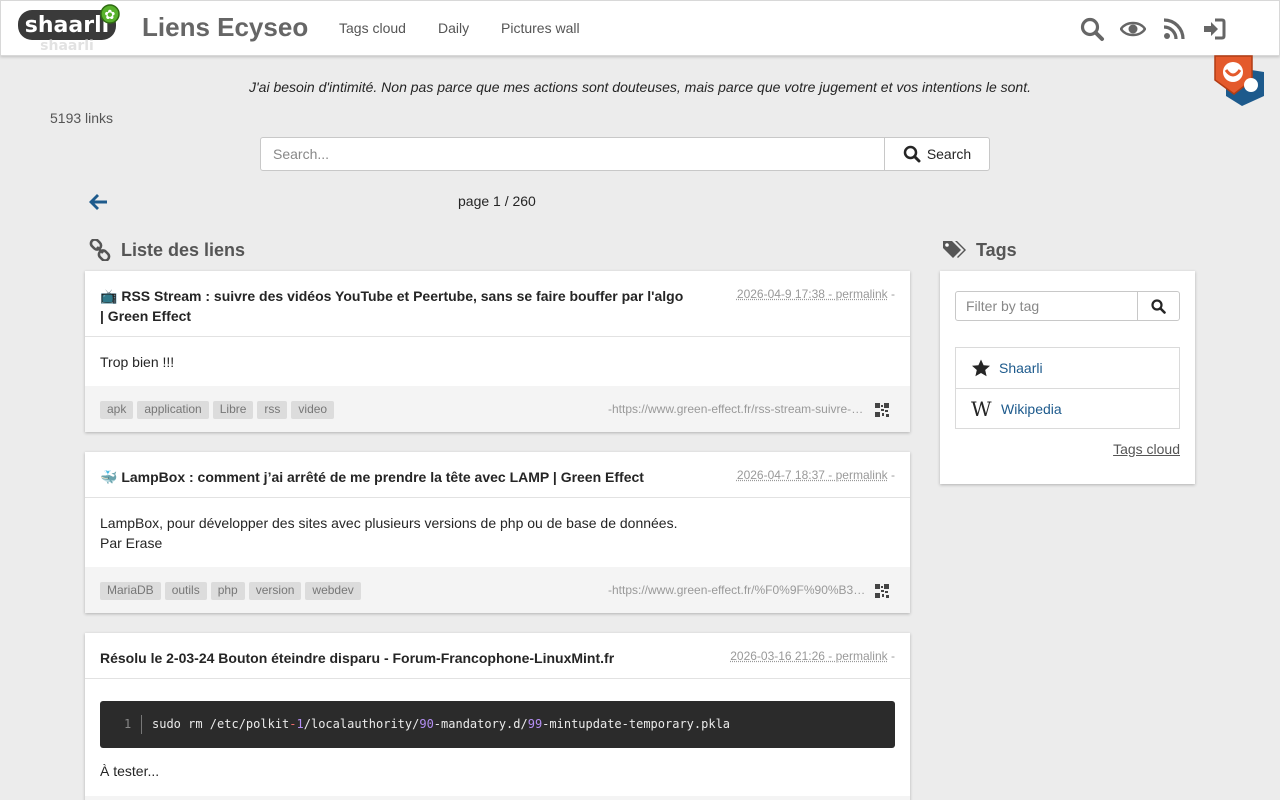  I want to click on tag-item-label: Shaarli, so click(1021, 368).